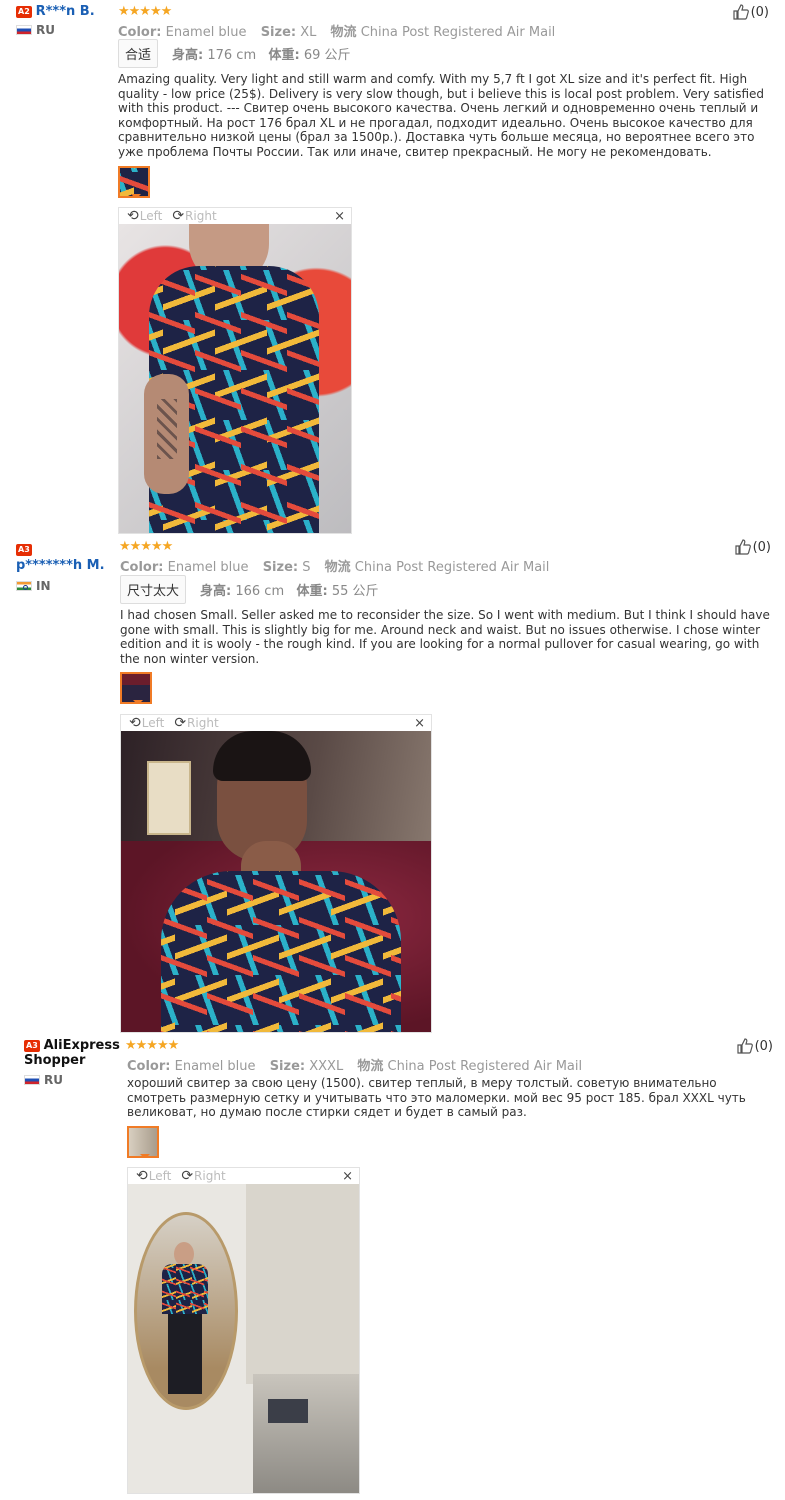  I want to click on review-author: A3 p*******h M. IN, so click(64, 567).